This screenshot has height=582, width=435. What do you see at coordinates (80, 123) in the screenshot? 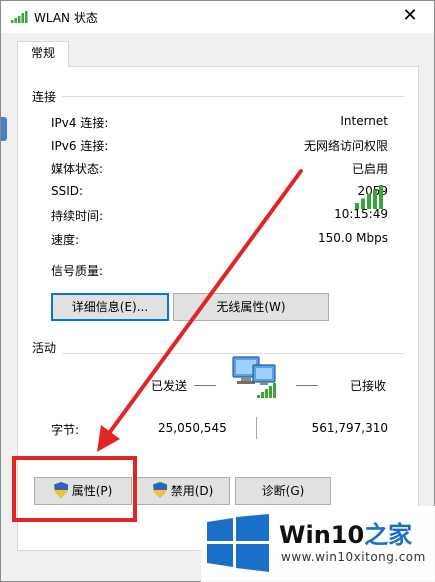
I see `ipv4-label: IPv4 连接:` at bounding box center [80, 123].